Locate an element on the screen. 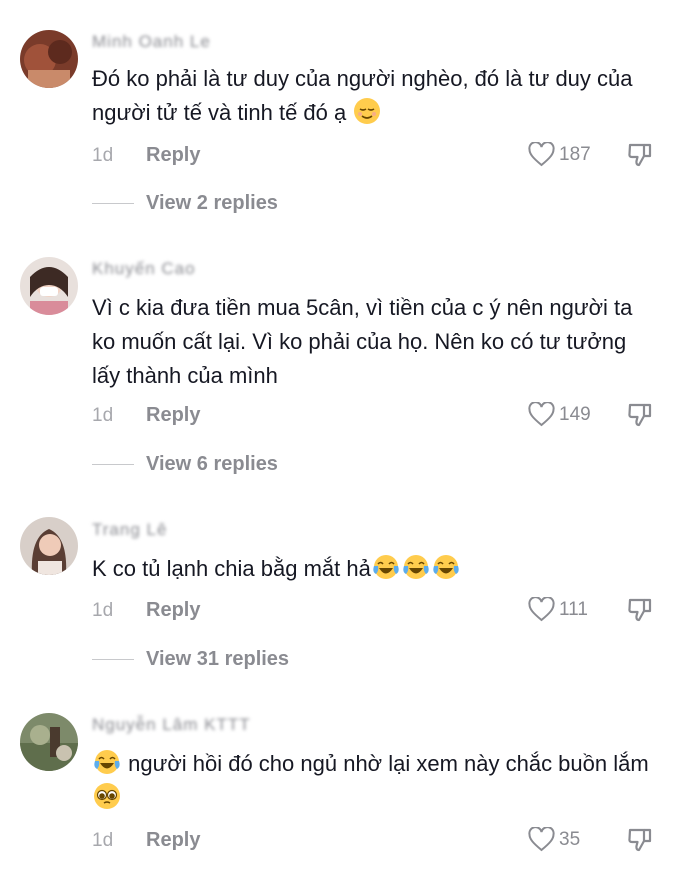 The width and height of the screenshot is (679, 869). like-button: 111 is located at coordinates (558, 609).